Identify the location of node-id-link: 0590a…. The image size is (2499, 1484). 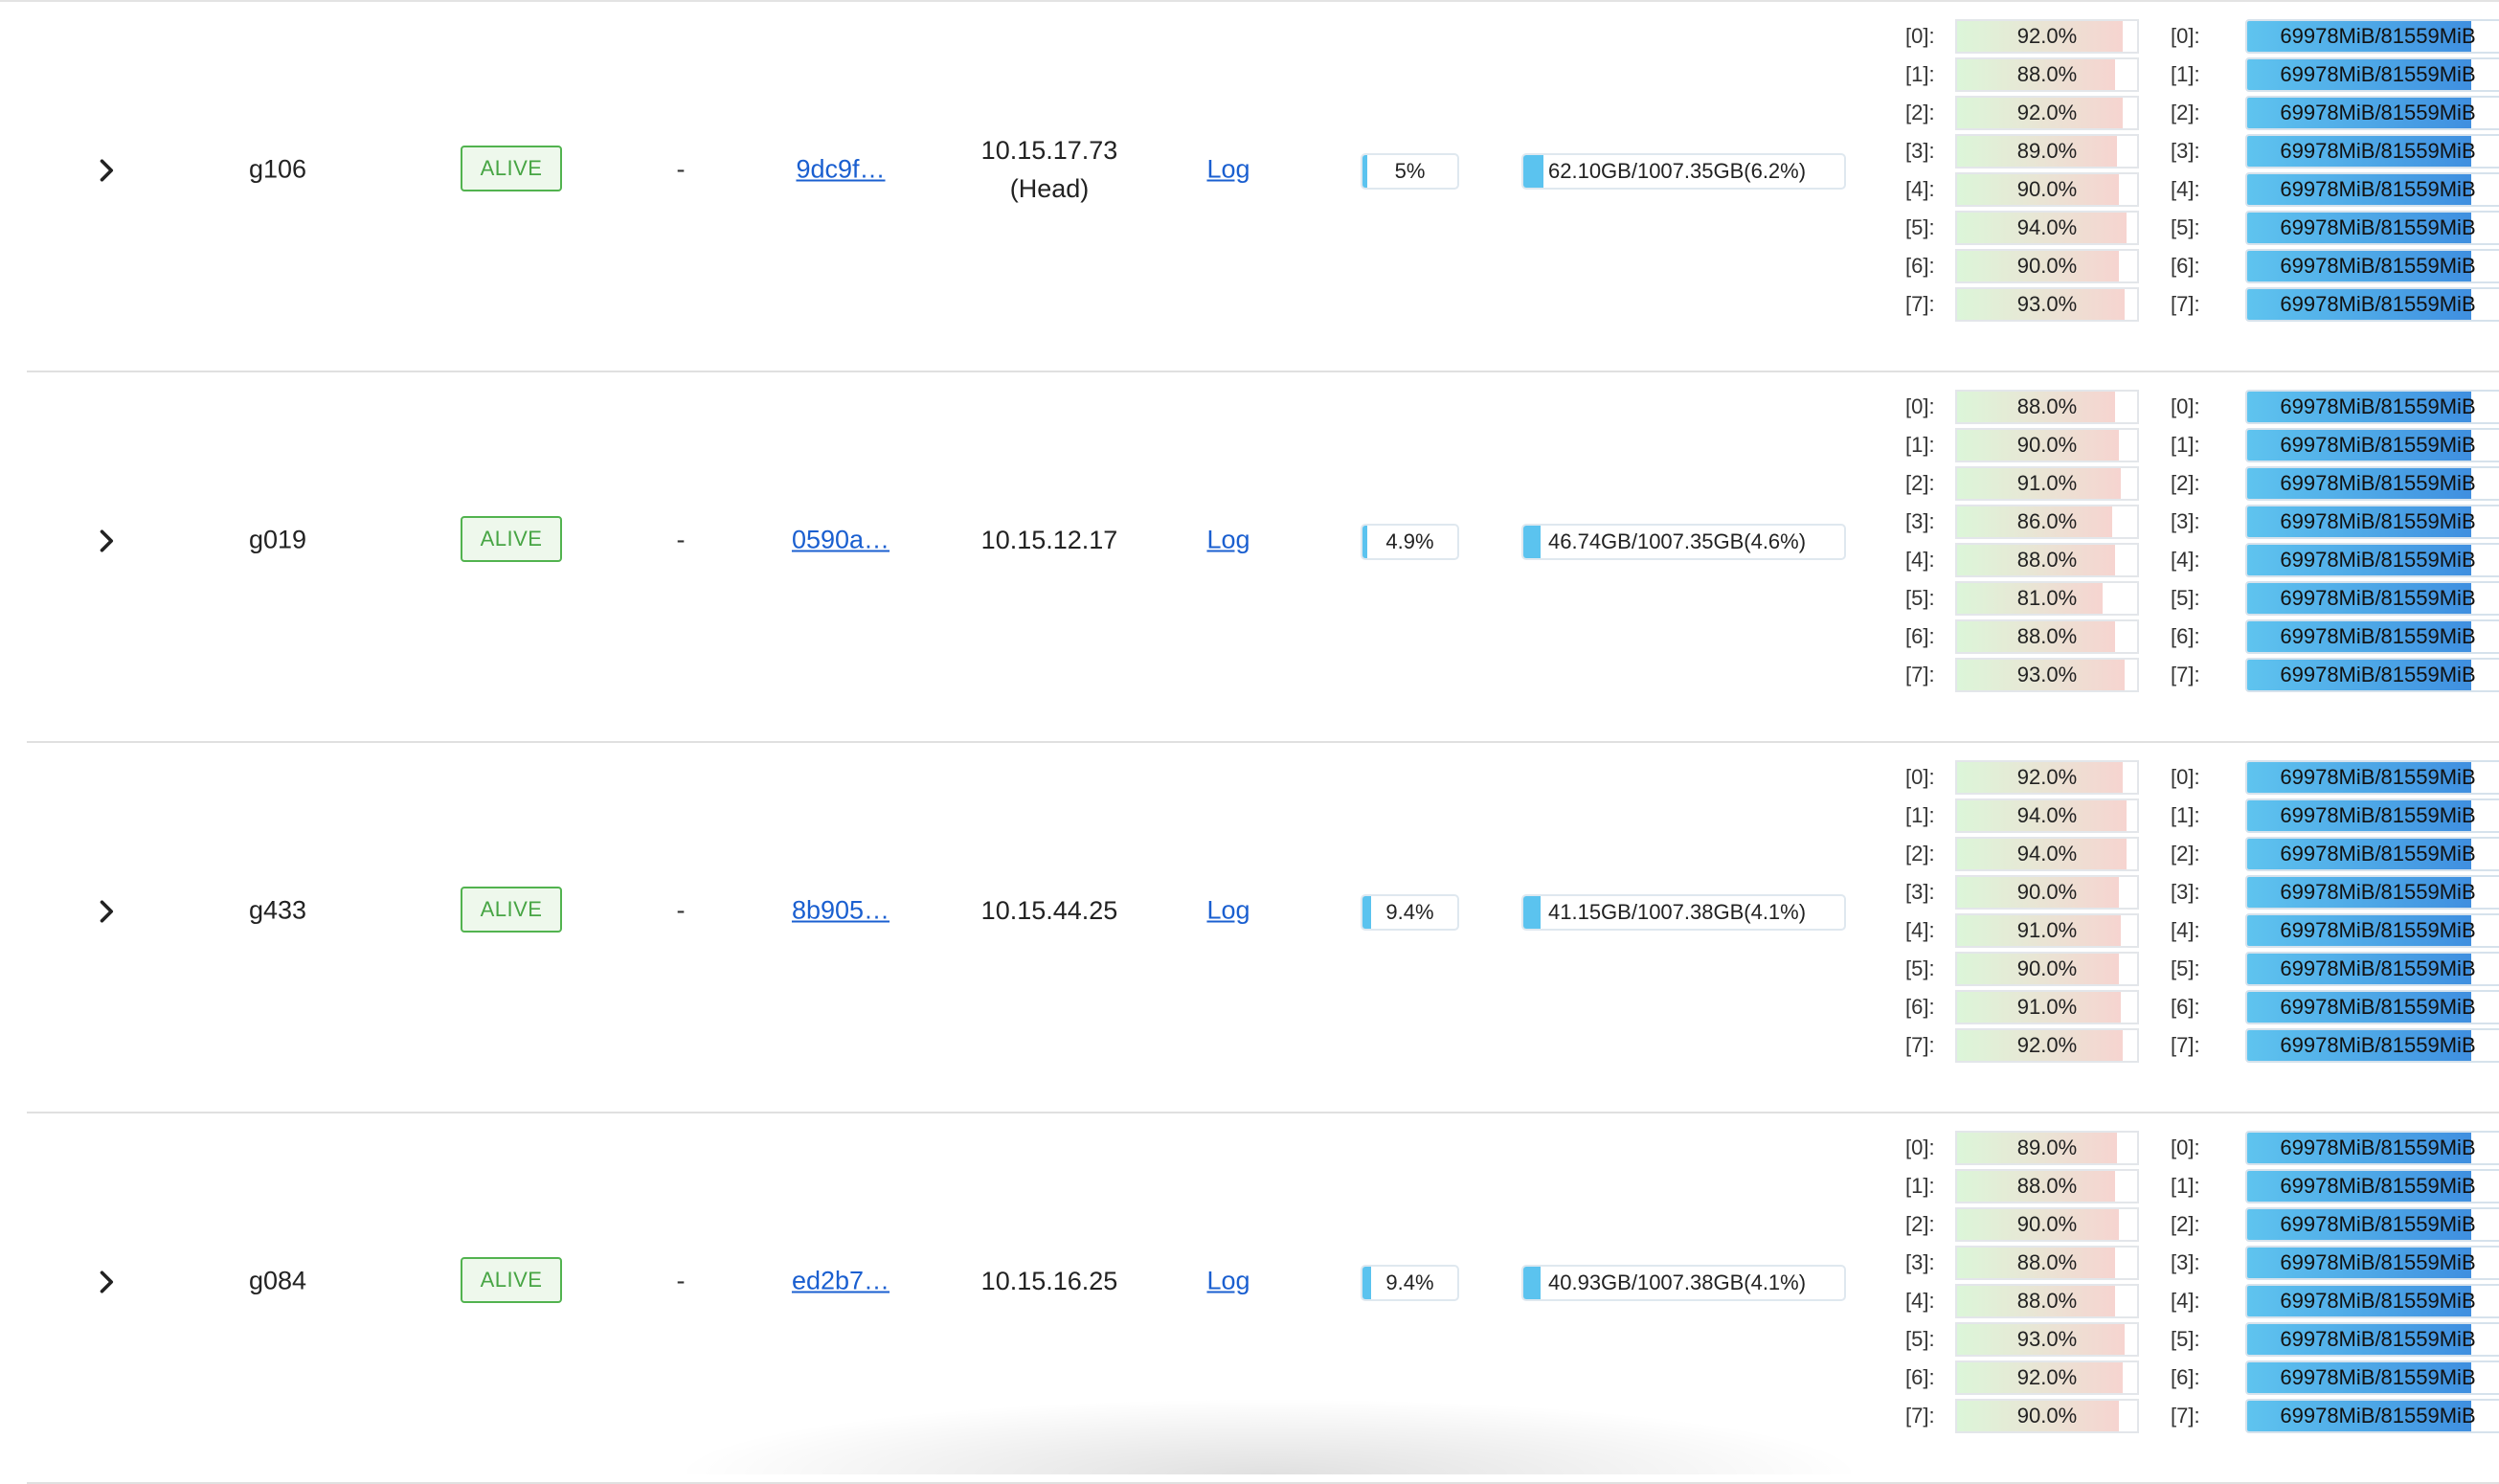
(840, 540).